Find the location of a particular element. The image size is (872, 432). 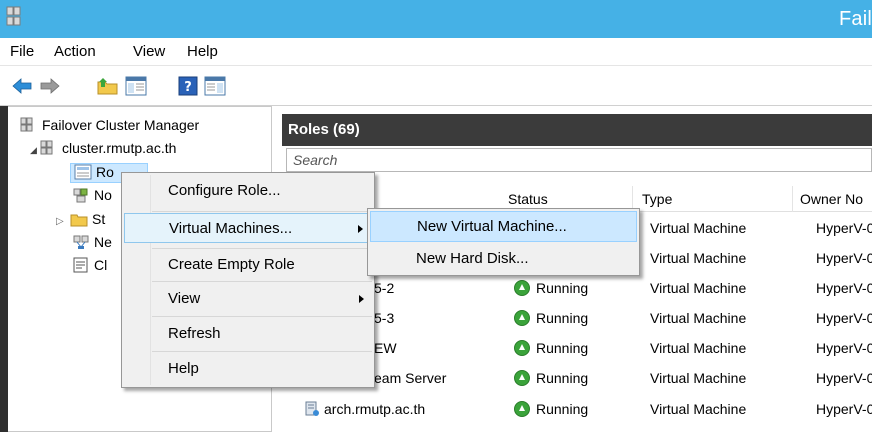

row-name: arch.rmutp.ac.th is located at coordinates (364, 409).